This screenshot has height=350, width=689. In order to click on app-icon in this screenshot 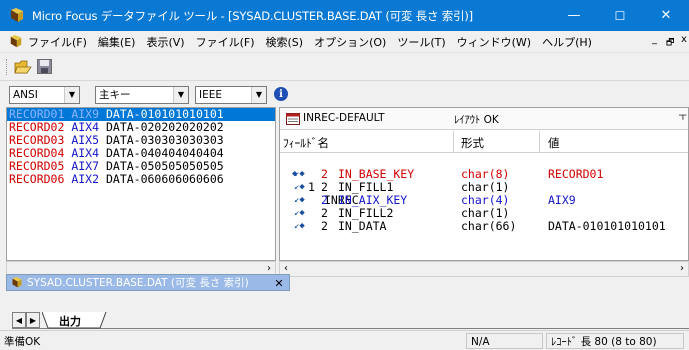, I will do `click(17, 14)`.